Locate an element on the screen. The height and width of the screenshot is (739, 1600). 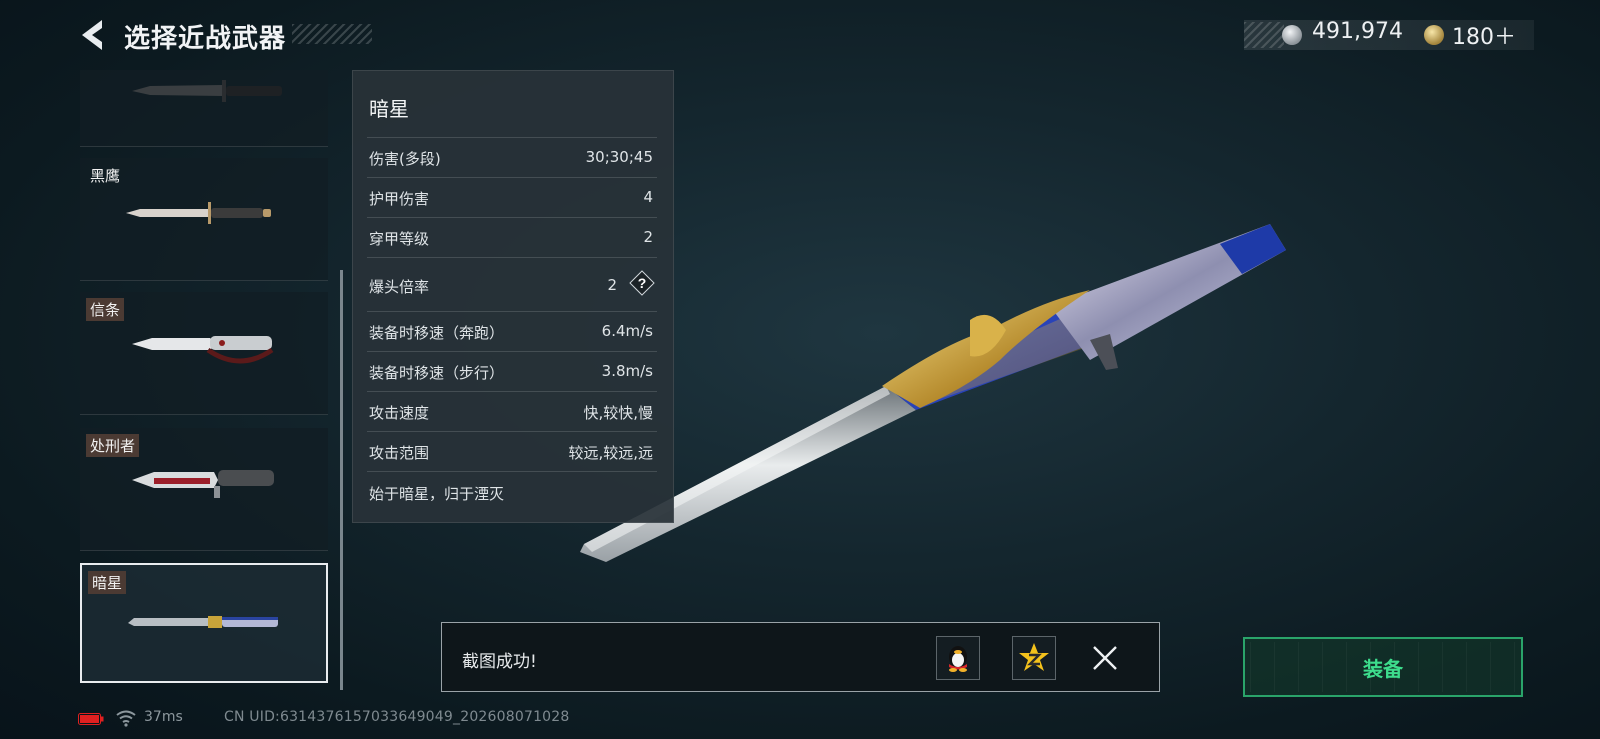
toast-message: 截图成功! is located at coordinates (499, 662).